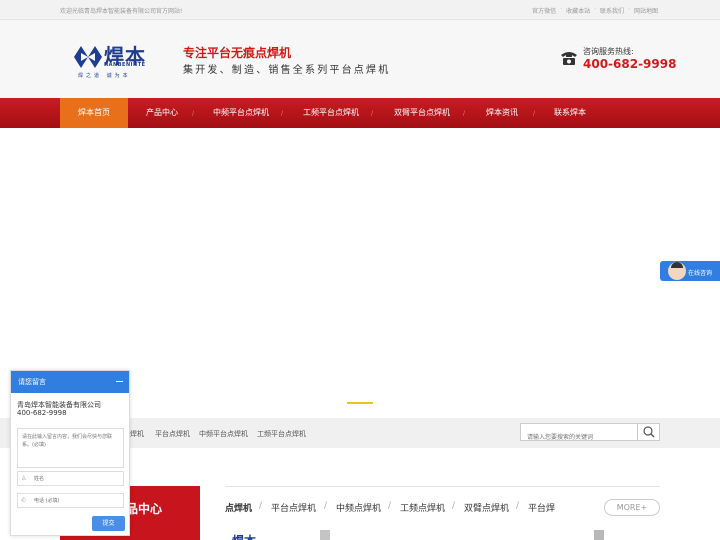 The image size is (720, 540). Describe the element at coordinates (88, 57) in the screenshot. I see `logo-mark-icon` at that location.